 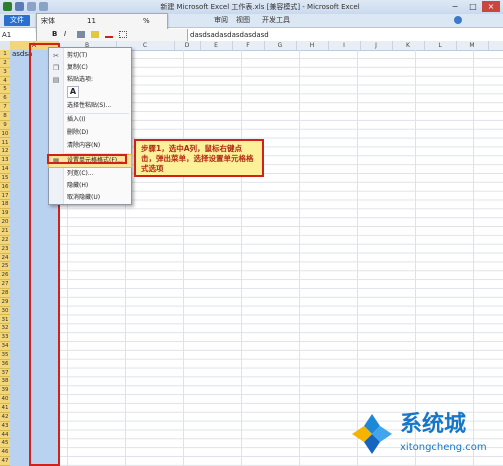 What do you see at coordinates (5, 284) in the screenshot?
I see `row-header: 27` at bounding box center [5, 284].